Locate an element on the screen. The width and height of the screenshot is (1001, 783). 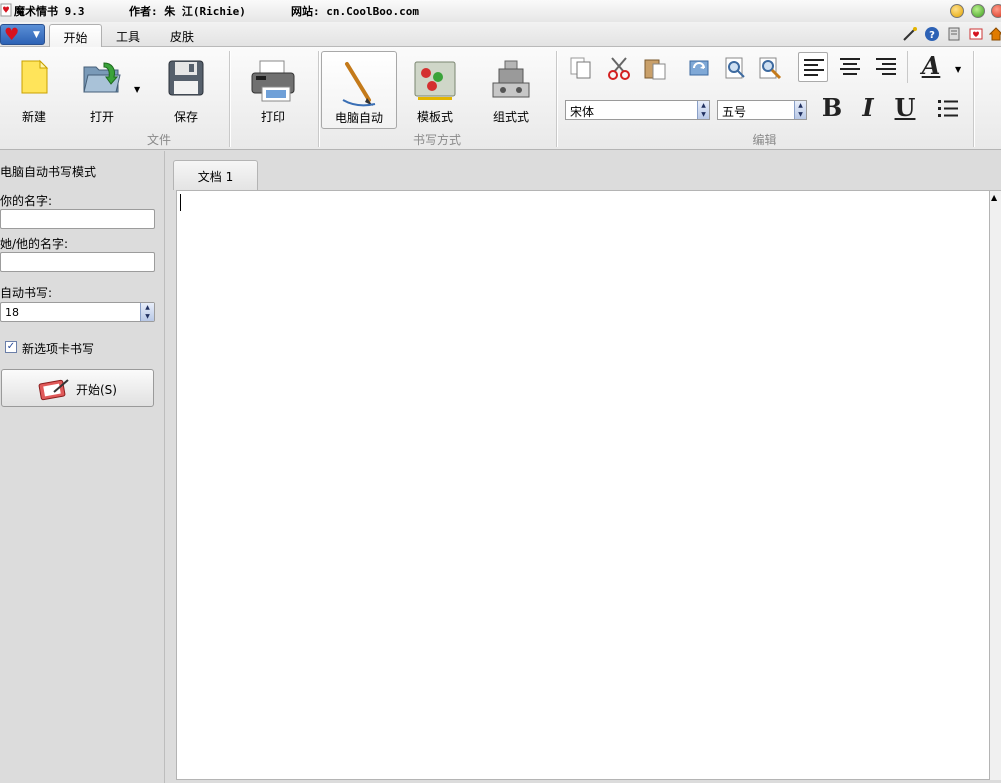
bullet-list-button is located at coordinates (948, 109).